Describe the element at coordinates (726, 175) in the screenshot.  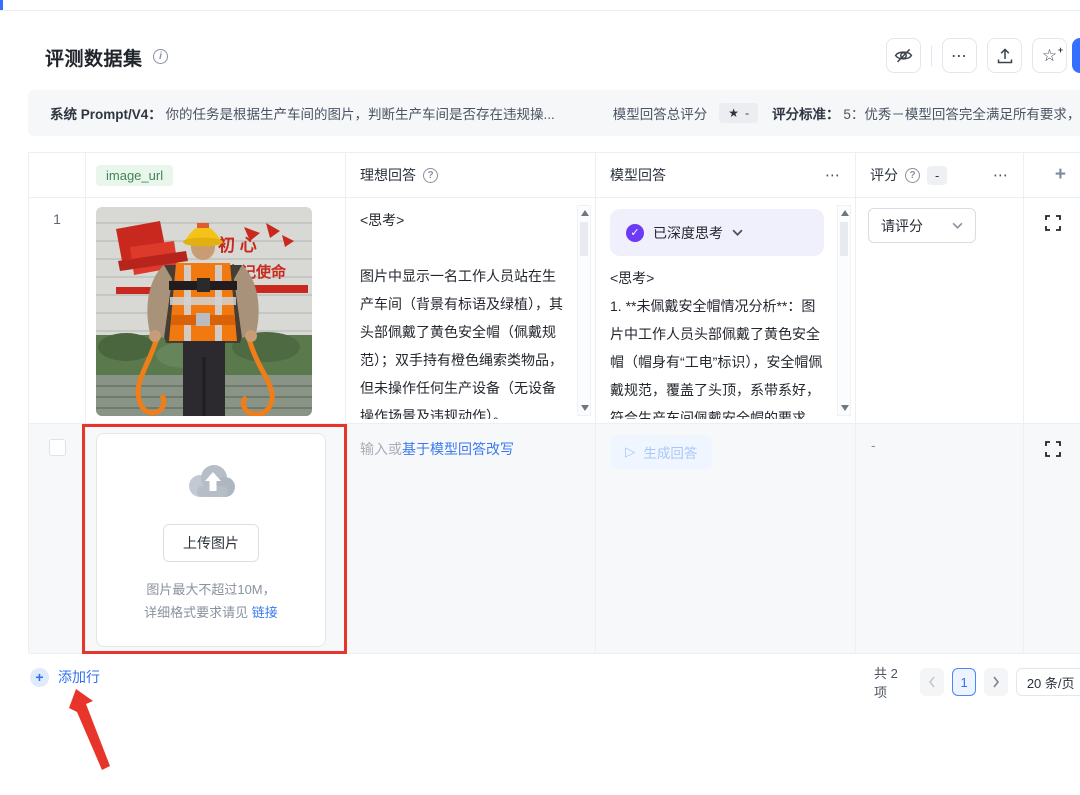
I see `header-model-answer: 模型回答 ⋯` at that location.